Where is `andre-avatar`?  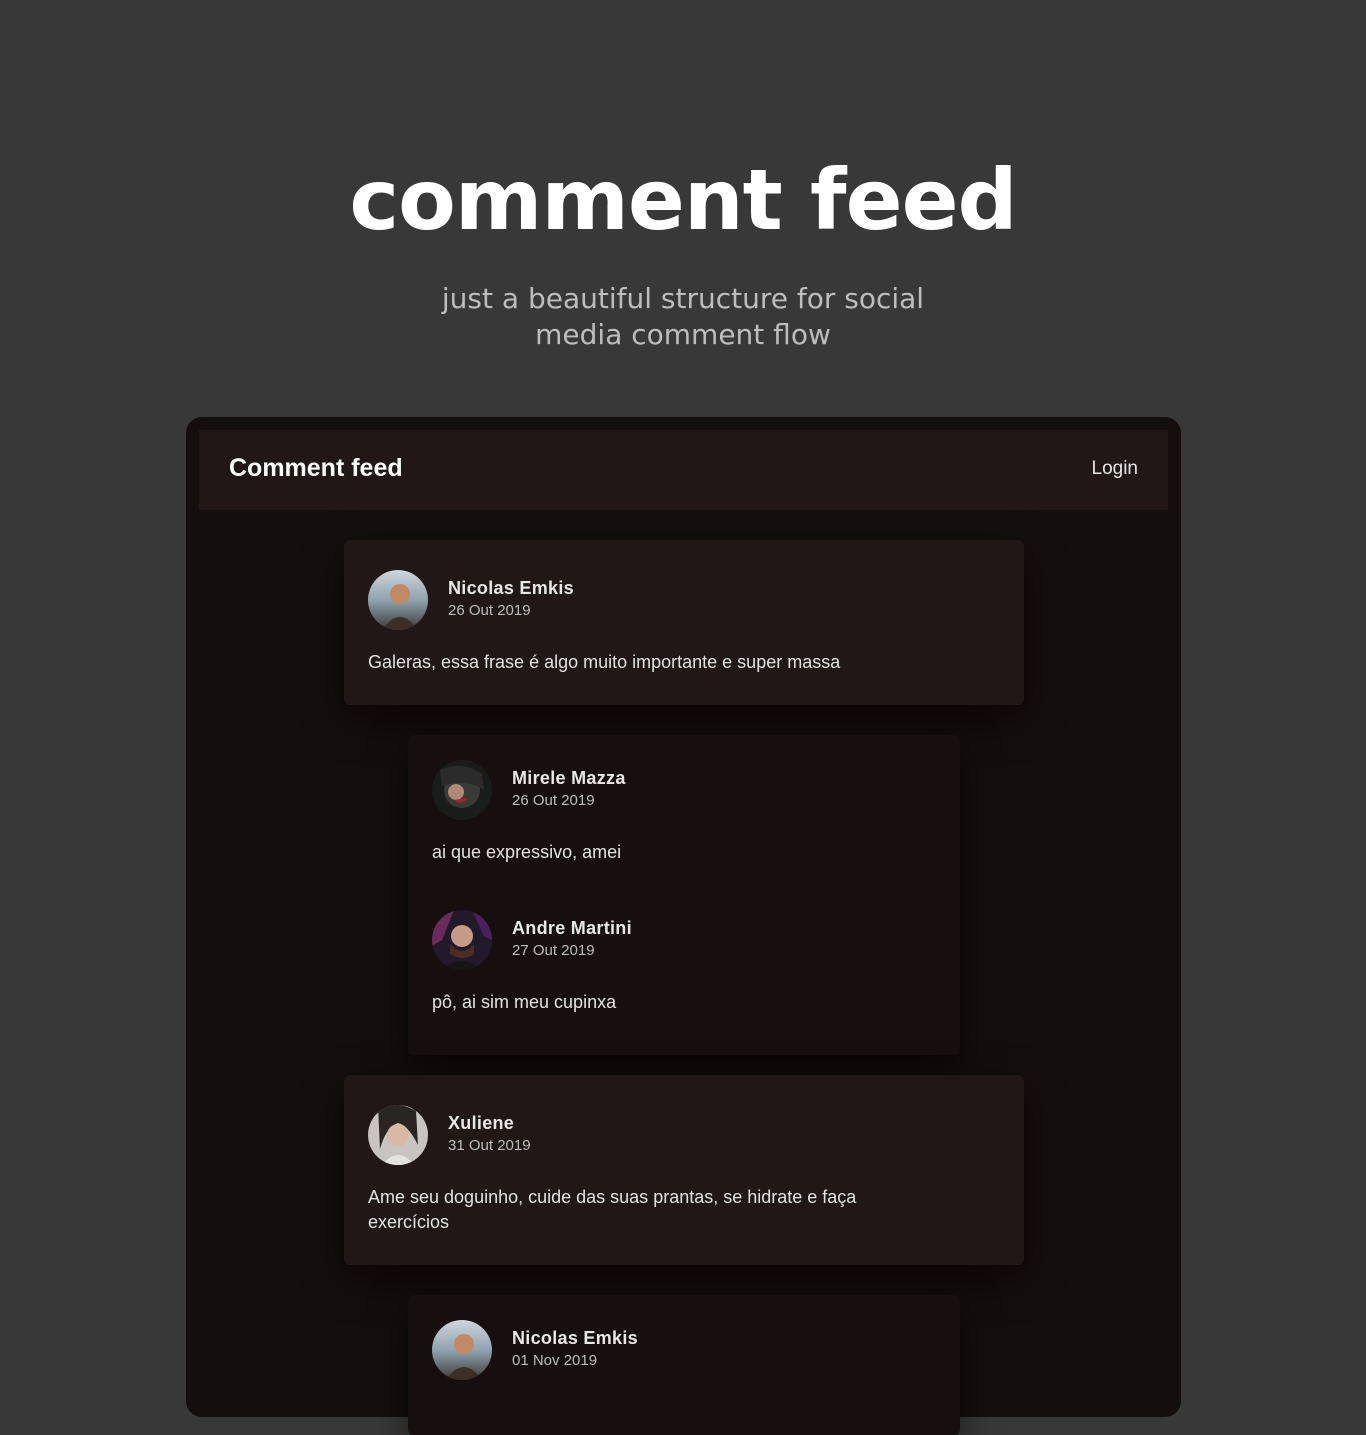 andre-avatar is located at coordinates (462, 940).